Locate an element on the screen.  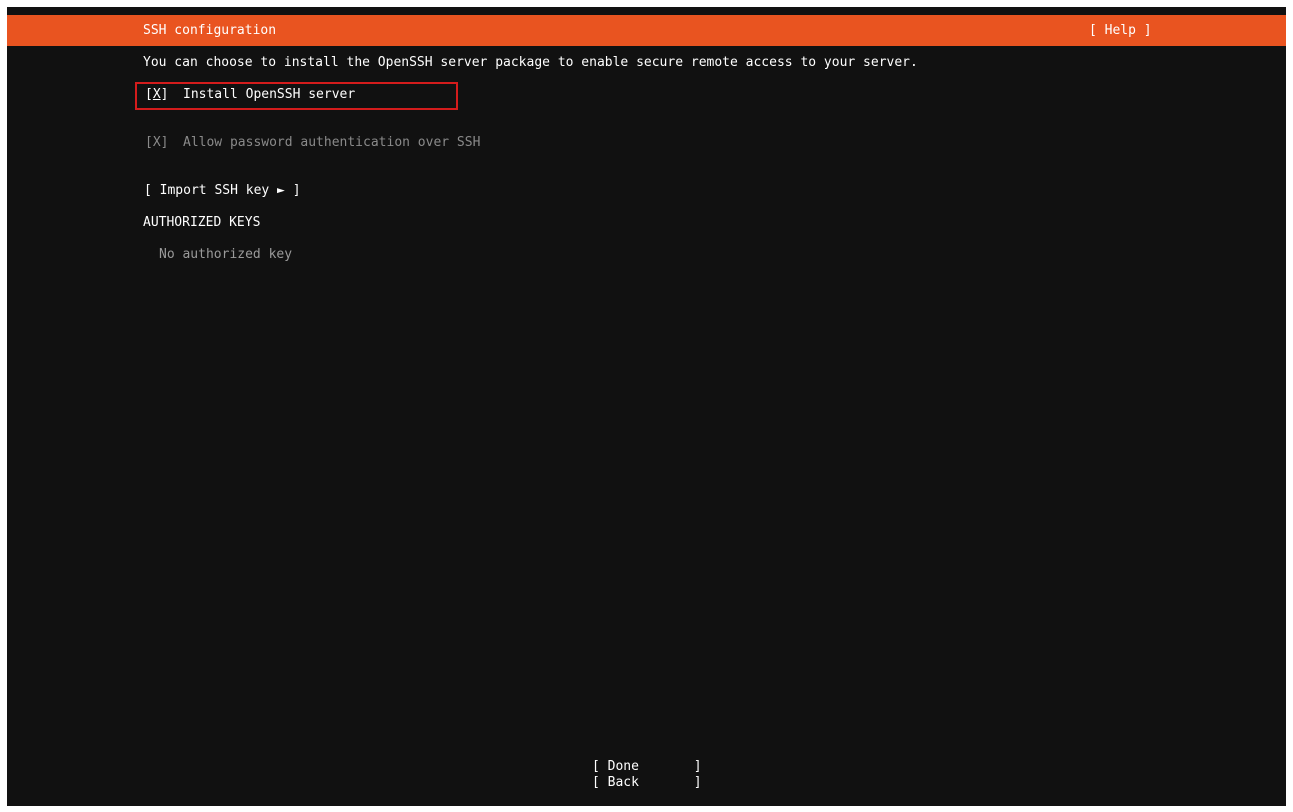
authorized-keys-heading: AUTHORIZED KEYS is located at coordinates (202, 222).